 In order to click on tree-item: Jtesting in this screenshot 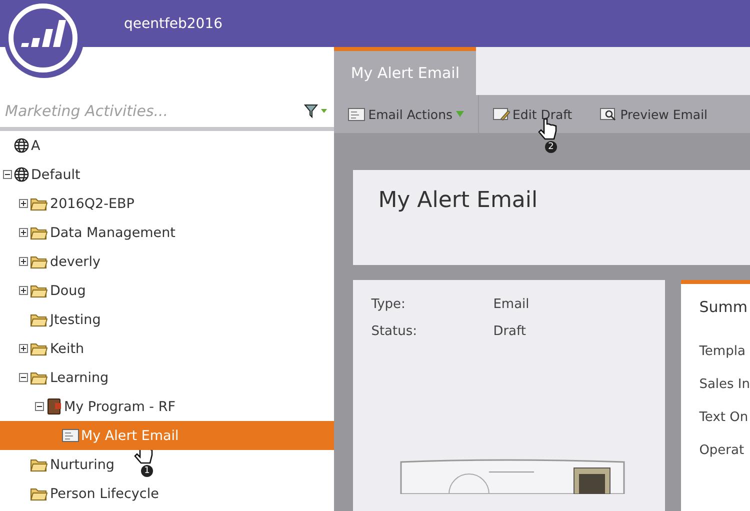, I will do `click(52, 319)`.